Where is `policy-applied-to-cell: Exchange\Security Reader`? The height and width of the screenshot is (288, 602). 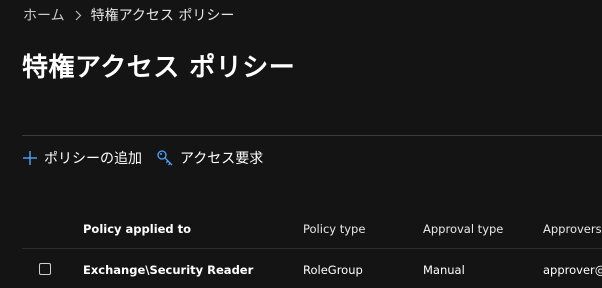
policy-applied-to-cell: Exchange\Security Reader is located at coordinates (168, 270).